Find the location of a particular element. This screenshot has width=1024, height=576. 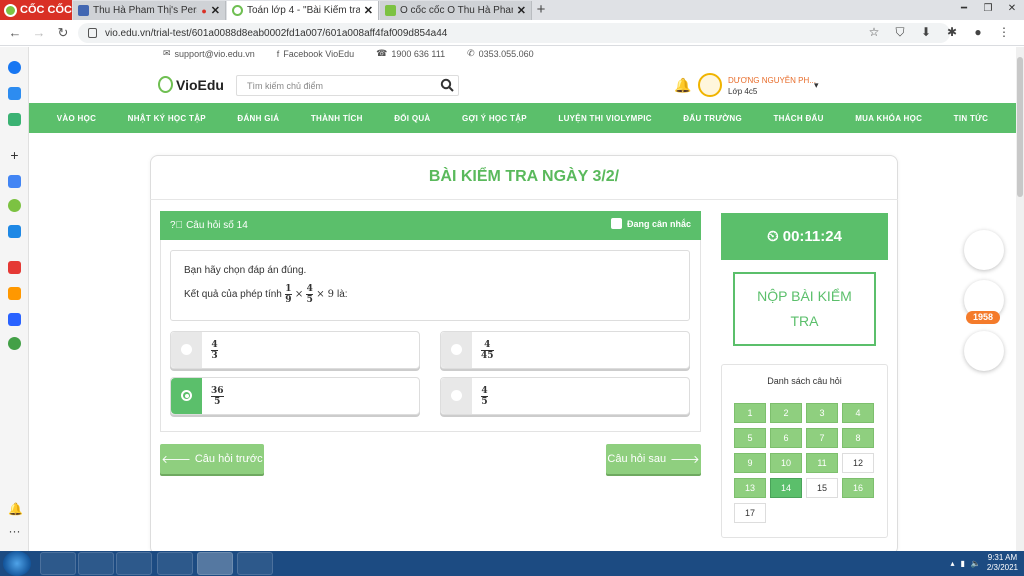

tray-arrow-icon: ▴ is located at coordinates (952, 563).